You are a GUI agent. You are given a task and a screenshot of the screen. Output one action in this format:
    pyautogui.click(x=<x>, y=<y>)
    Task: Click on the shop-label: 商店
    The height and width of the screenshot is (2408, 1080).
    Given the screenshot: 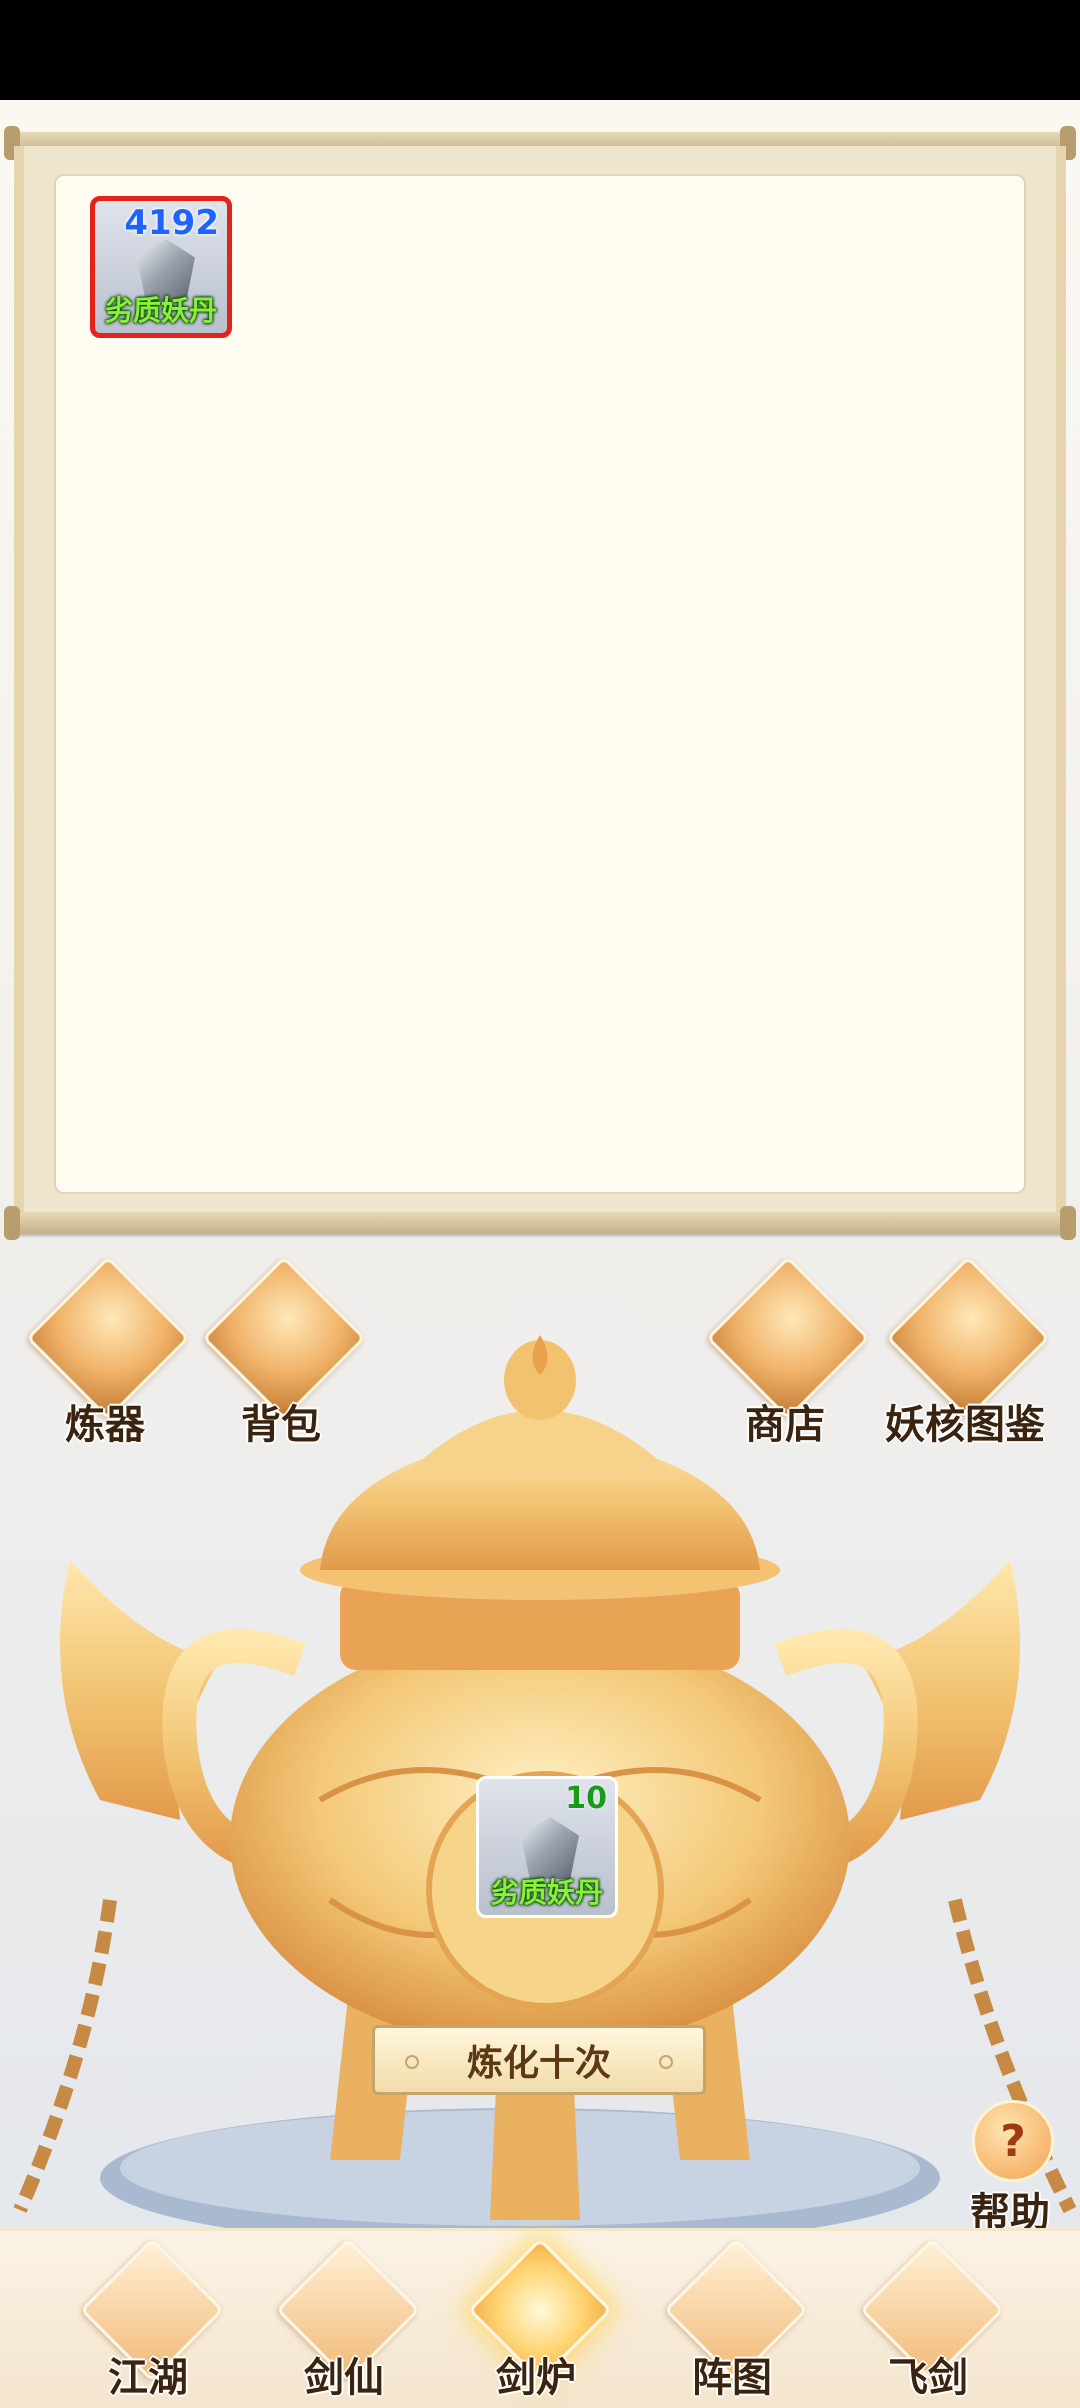 What is the action you would take?
    pyautogui.click(x=785, y=1425)
    